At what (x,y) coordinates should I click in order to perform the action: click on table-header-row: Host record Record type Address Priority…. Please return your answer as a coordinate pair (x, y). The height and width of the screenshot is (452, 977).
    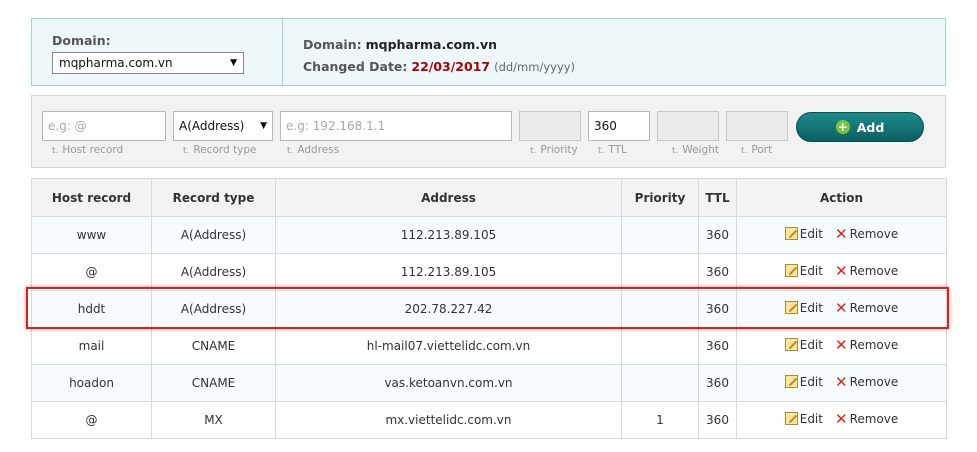
    Looking at the image, I should click on (489, 197).